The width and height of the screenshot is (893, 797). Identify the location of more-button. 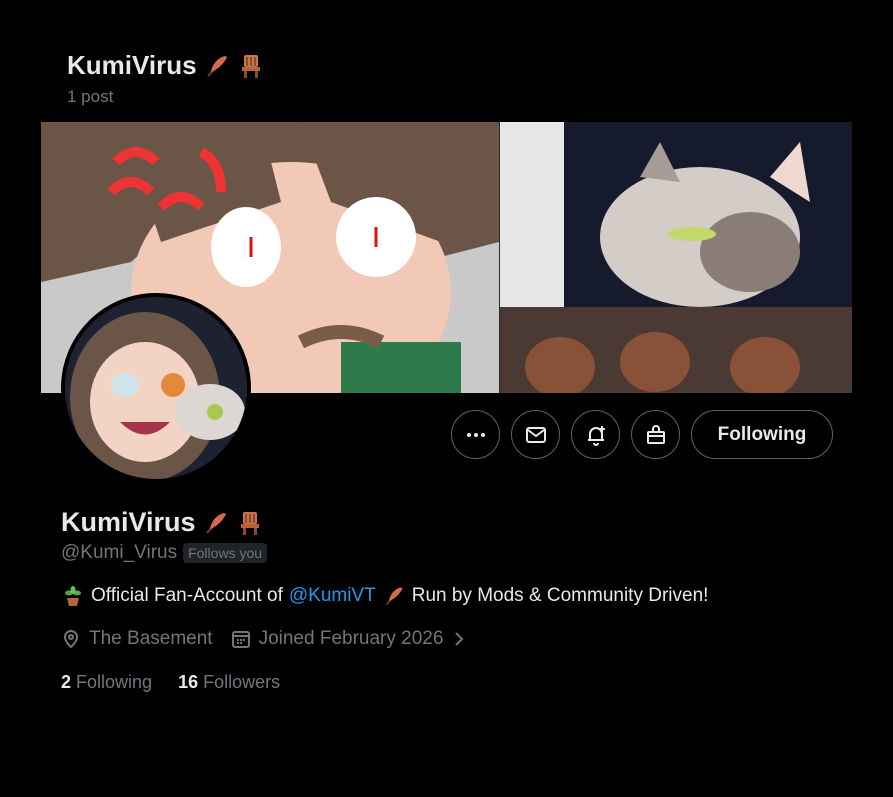
(475, 434).